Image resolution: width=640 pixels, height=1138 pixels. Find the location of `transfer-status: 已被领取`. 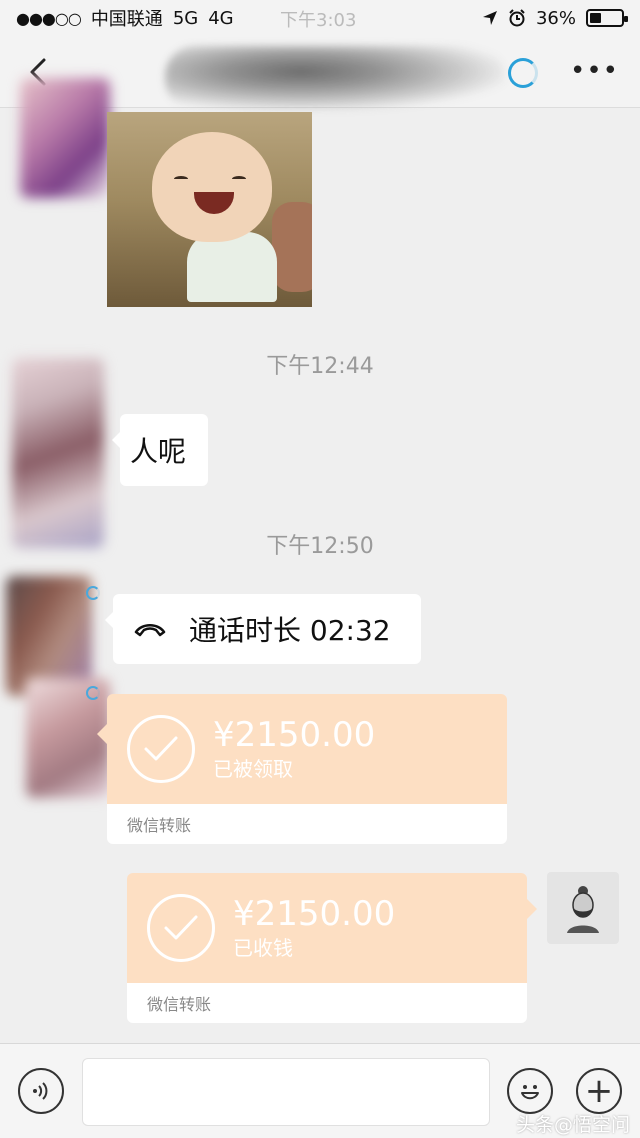

transfer-status: 已被领取 is located at coordinates (253, 769).